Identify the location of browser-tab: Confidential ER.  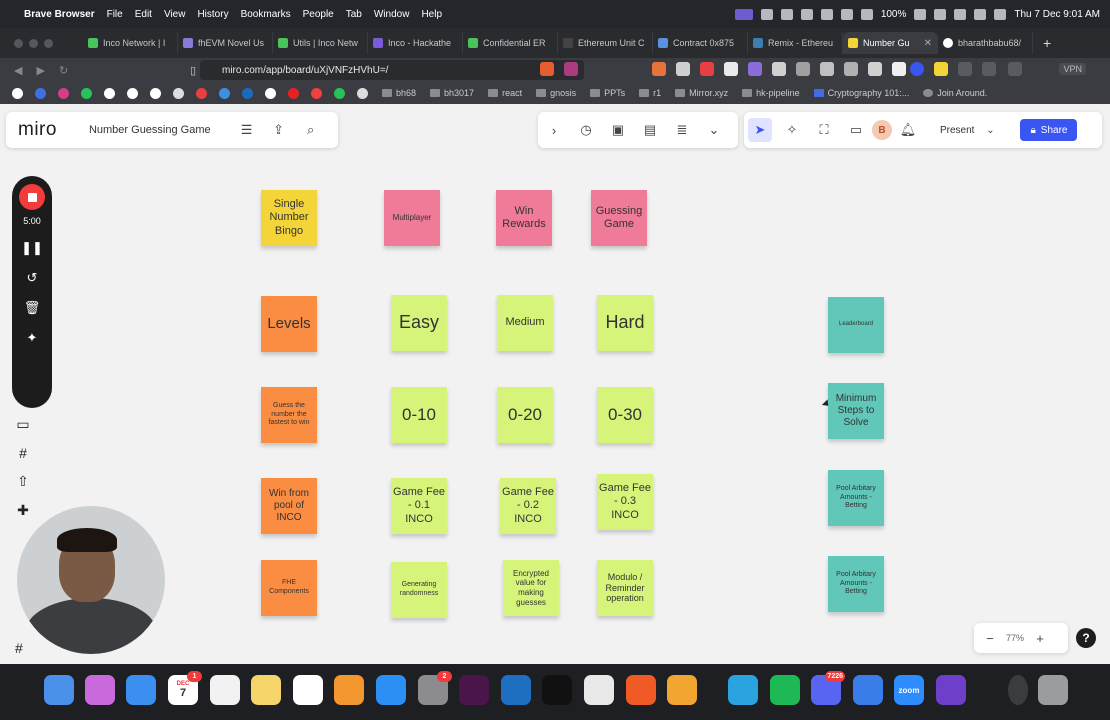
(510, 43).